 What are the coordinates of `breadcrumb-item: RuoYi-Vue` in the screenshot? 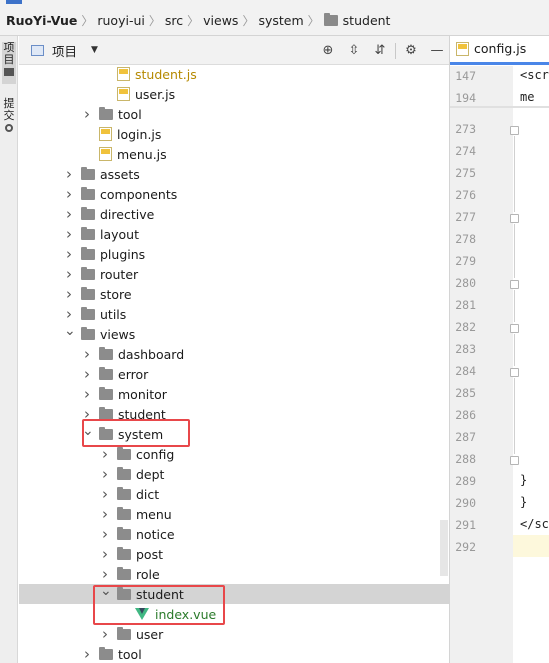 It's located at (41, 20).